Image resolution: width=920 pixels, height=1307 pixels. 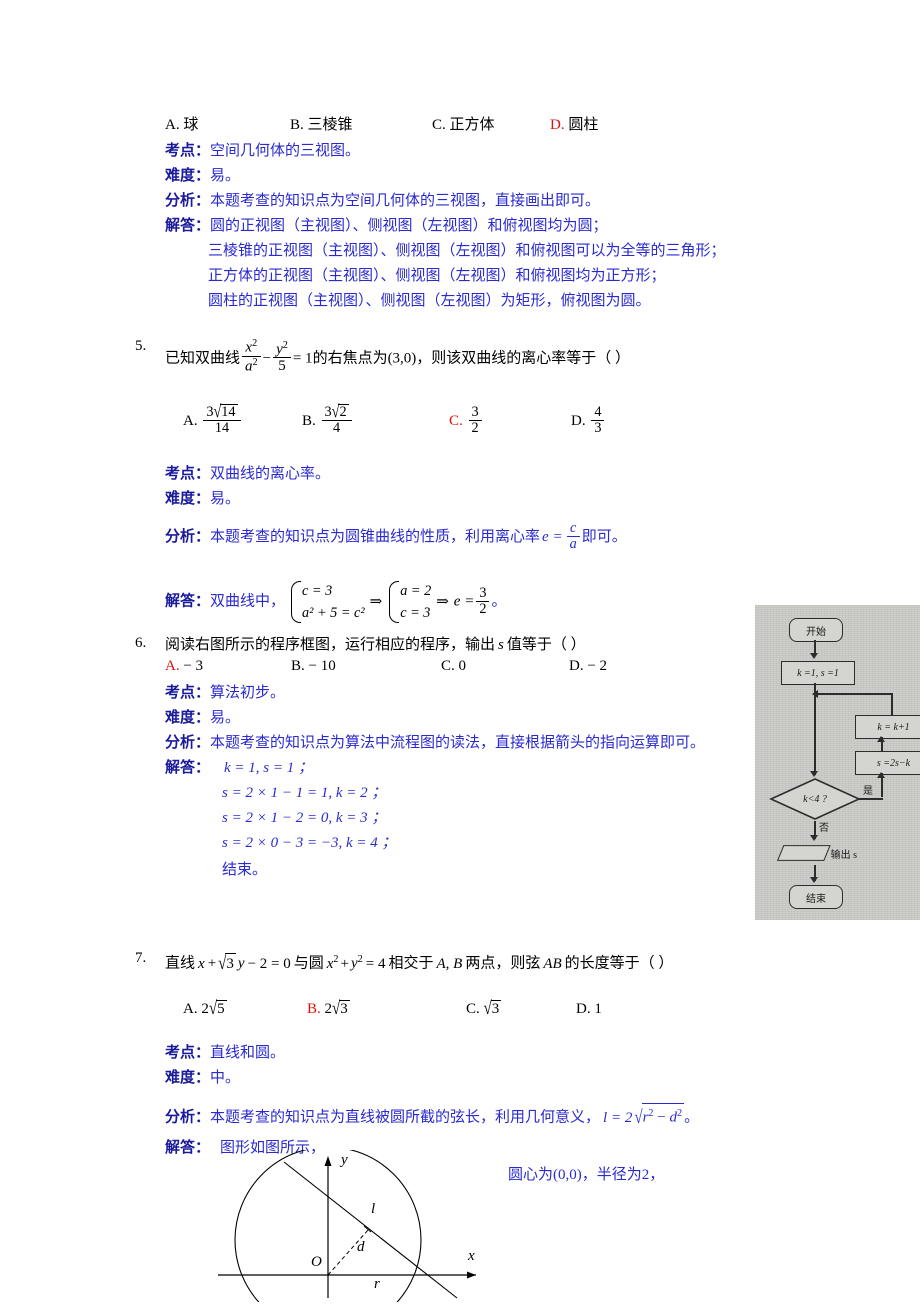 I want to click on q6-option-d: D. − 2, so click(x=588, y=666).